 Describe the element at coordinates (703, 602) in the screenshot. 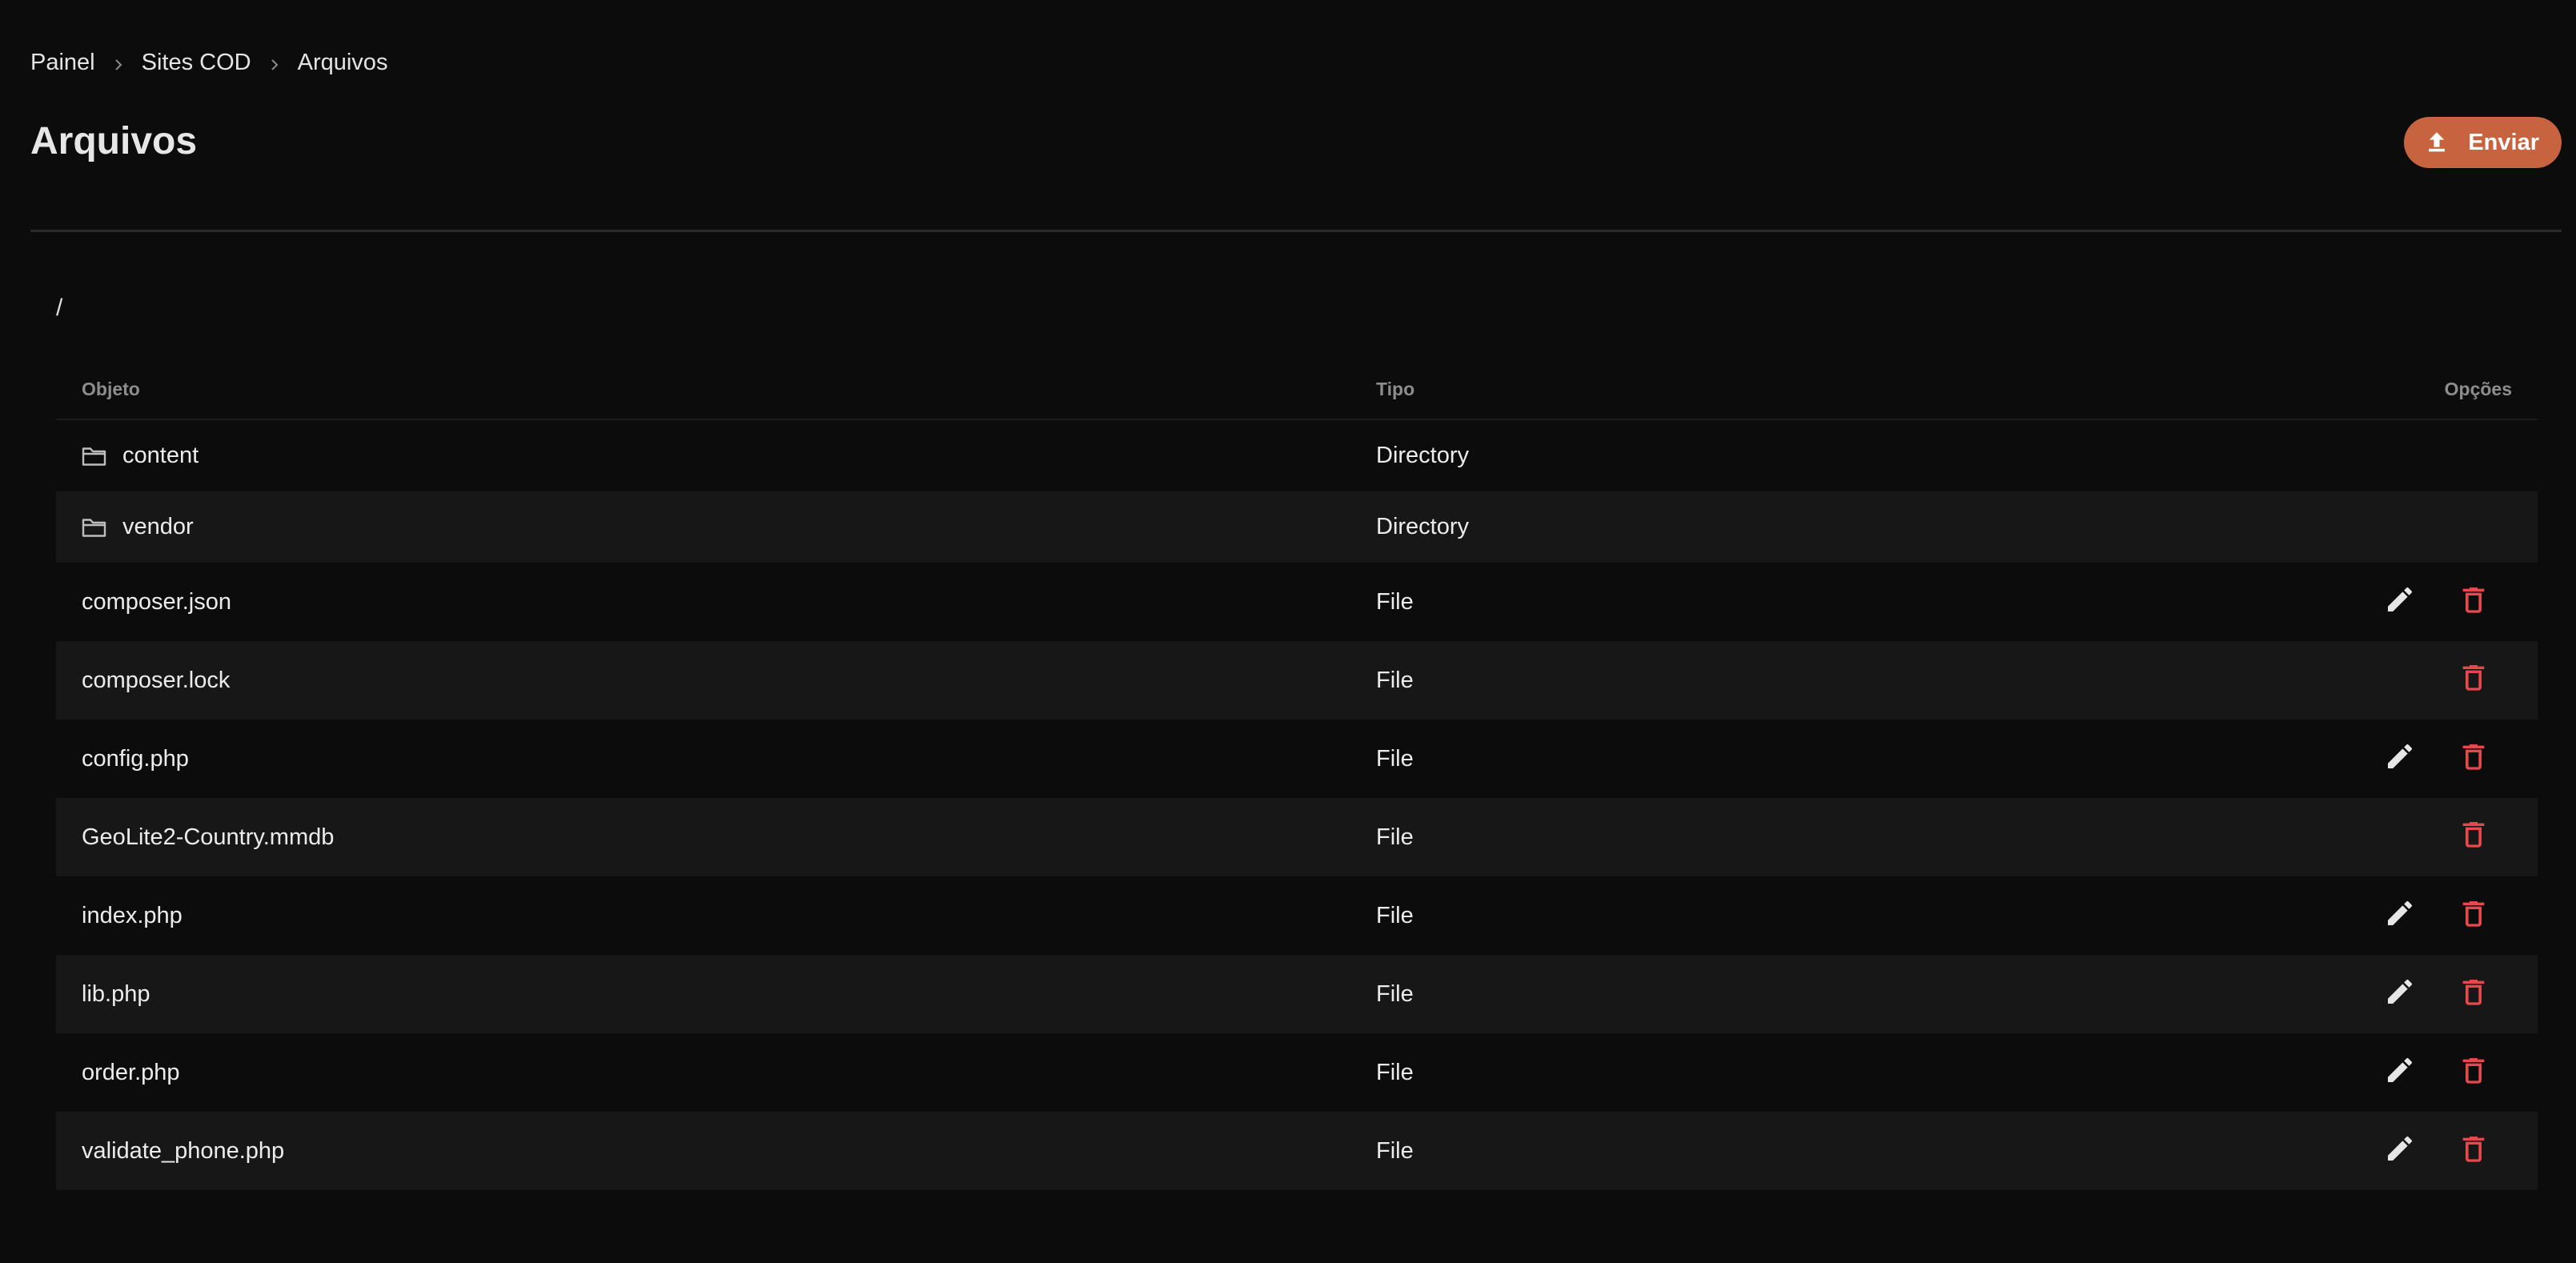

I see `object-cell: composer.json` at that location.